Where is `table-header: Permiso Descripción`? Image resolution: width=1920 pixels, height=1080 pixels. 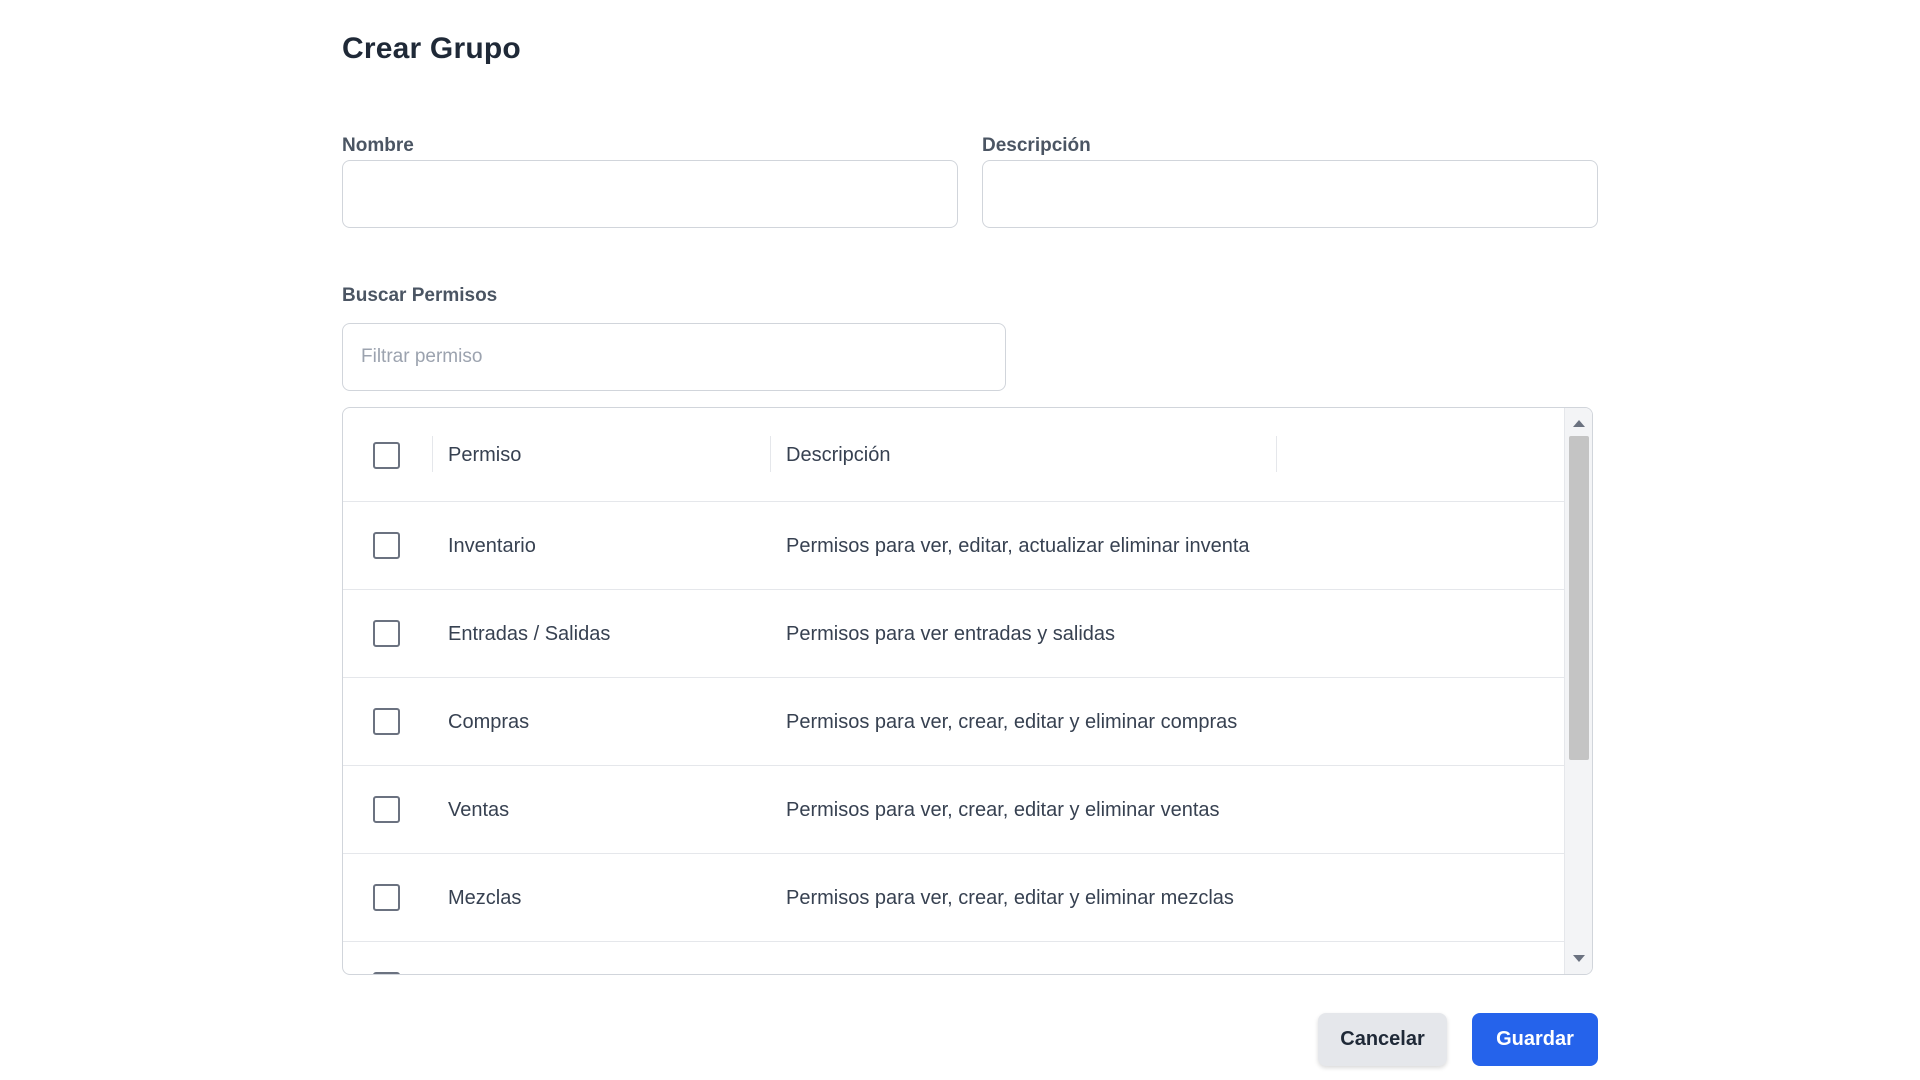 table-header: Permiso Descripción is located at coordinates (953, 455).